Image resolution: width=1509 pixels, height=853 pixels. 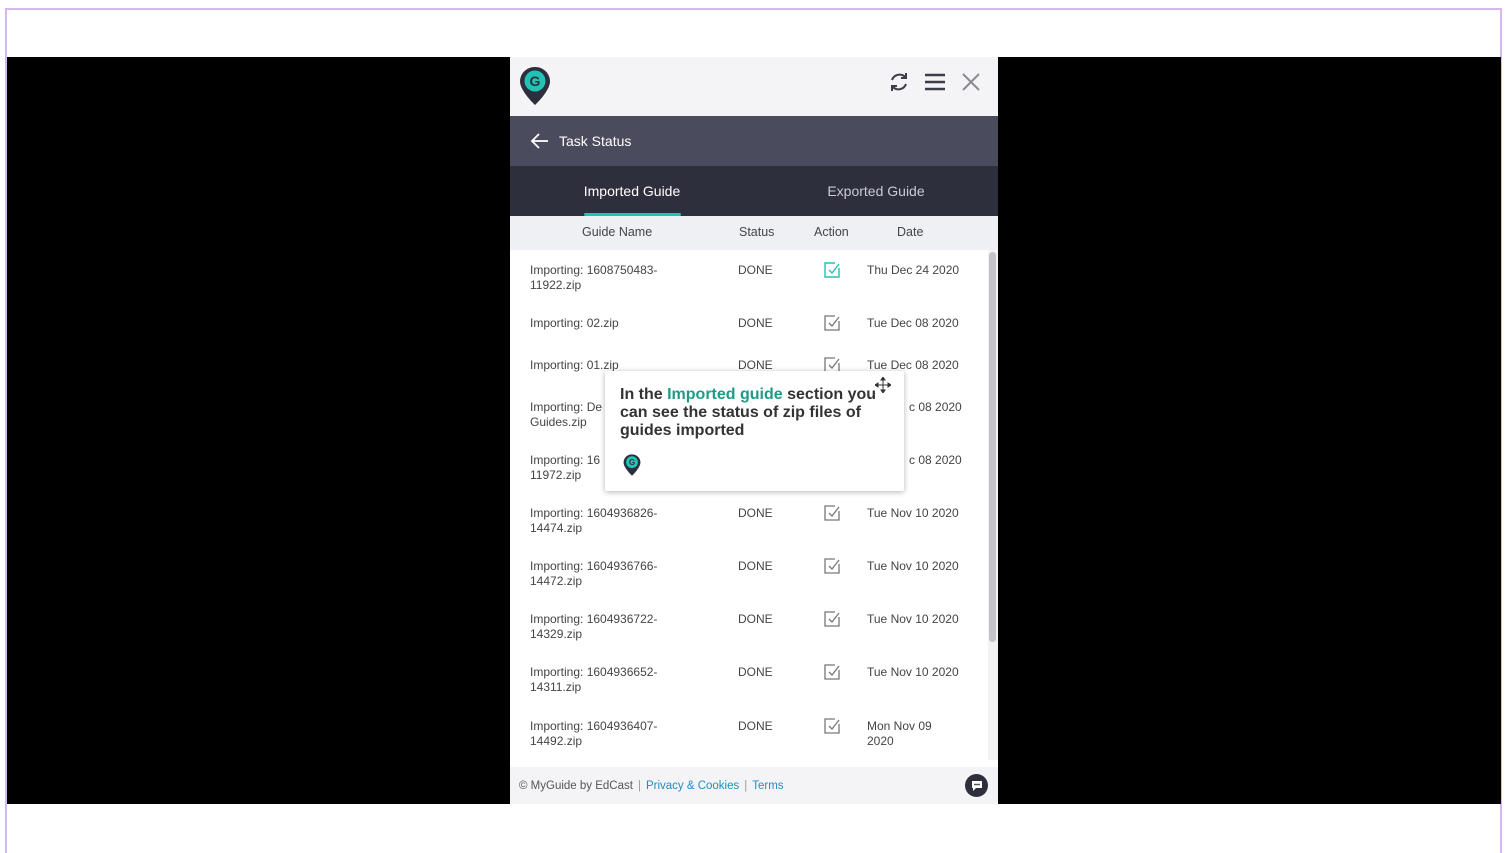 What do you see at coordinates (754, 141) in the screenshot?
I see `title-bar: Task Status` at bounding box center [754, 141].